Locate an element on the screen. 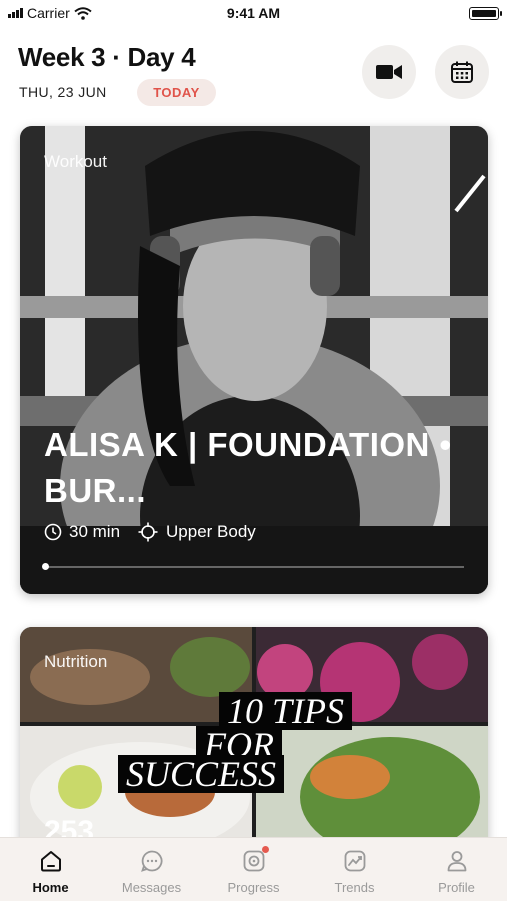 The image size is (507, 901). tab-home-label: Home is located at coordinates (50, 887).